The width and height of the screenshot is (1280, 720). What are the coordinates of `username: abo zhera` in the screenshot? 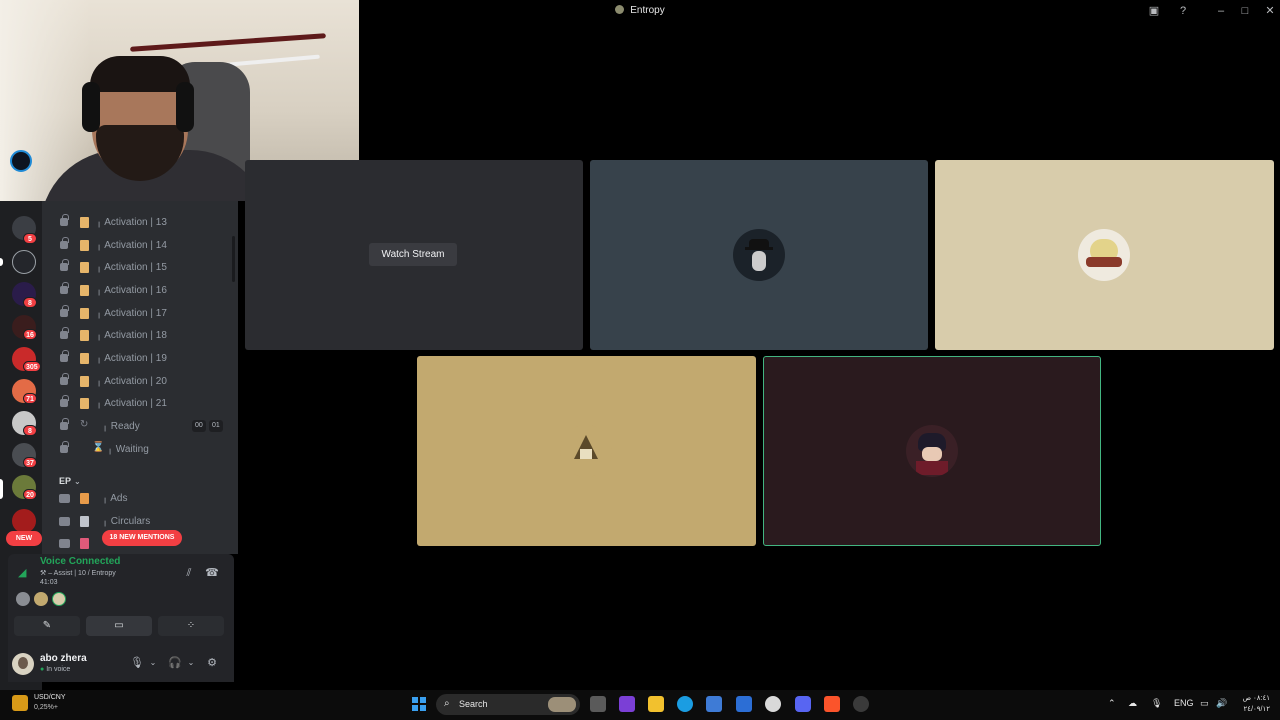 It's located at (63, 658).